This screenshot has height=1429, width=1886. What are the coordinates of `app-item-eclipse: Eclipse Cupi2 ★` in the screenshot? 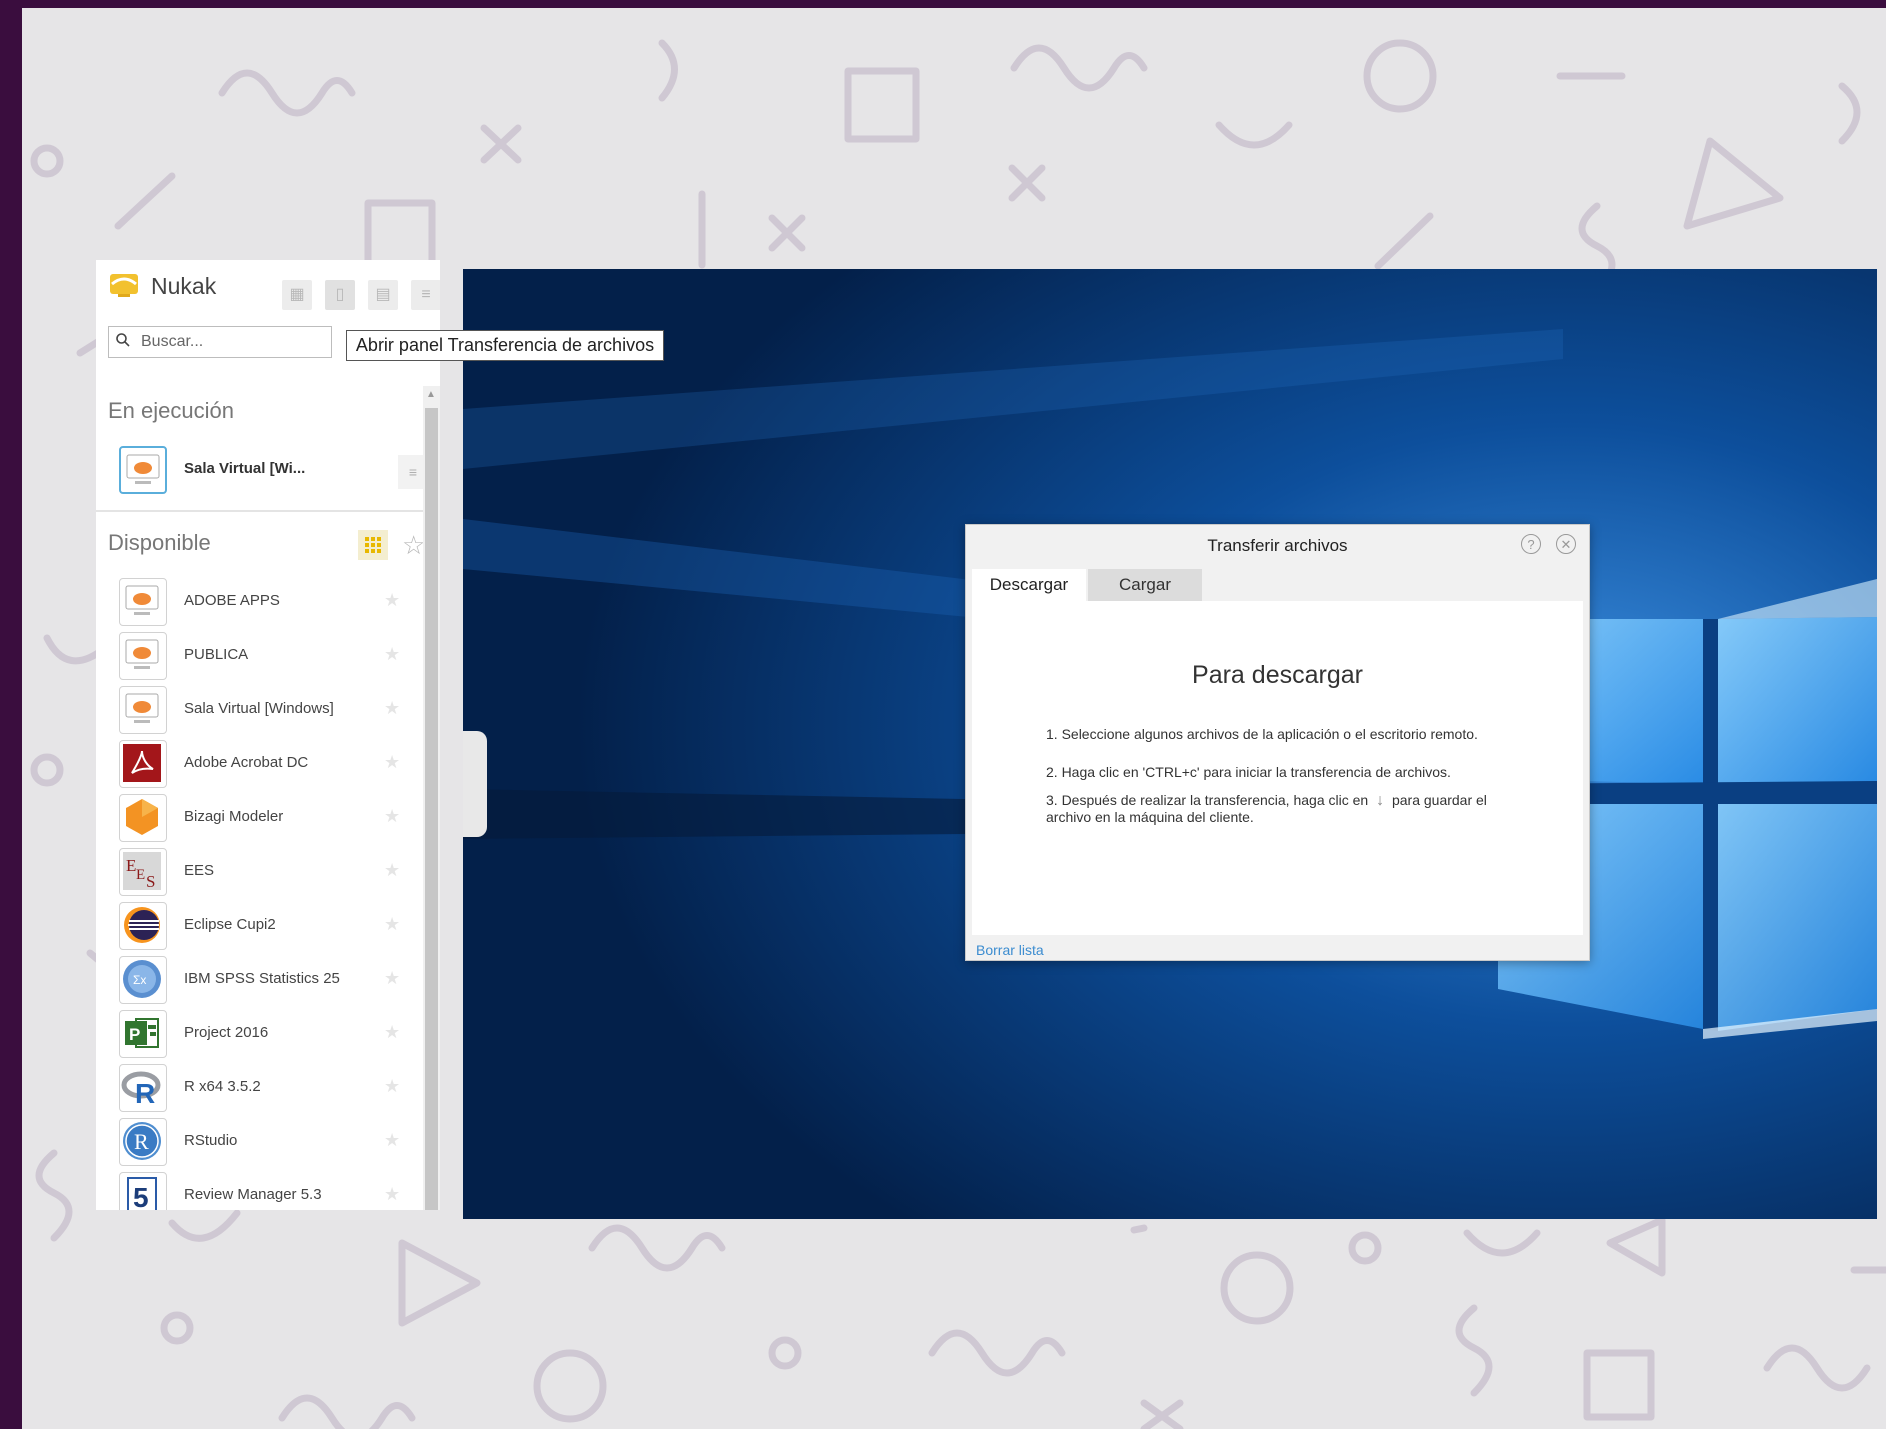 It's located at (259, 926).